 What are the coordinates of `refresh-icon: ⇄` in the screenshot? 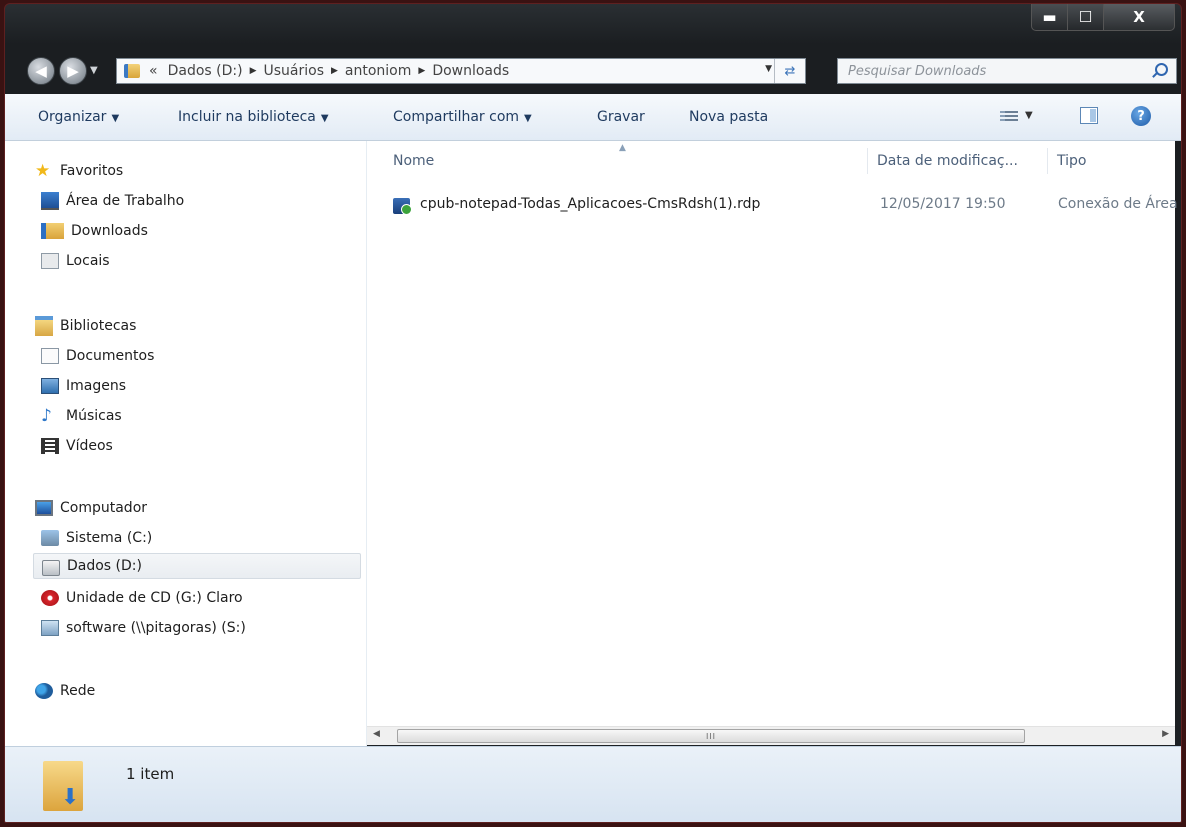 It's located at (790, 71).